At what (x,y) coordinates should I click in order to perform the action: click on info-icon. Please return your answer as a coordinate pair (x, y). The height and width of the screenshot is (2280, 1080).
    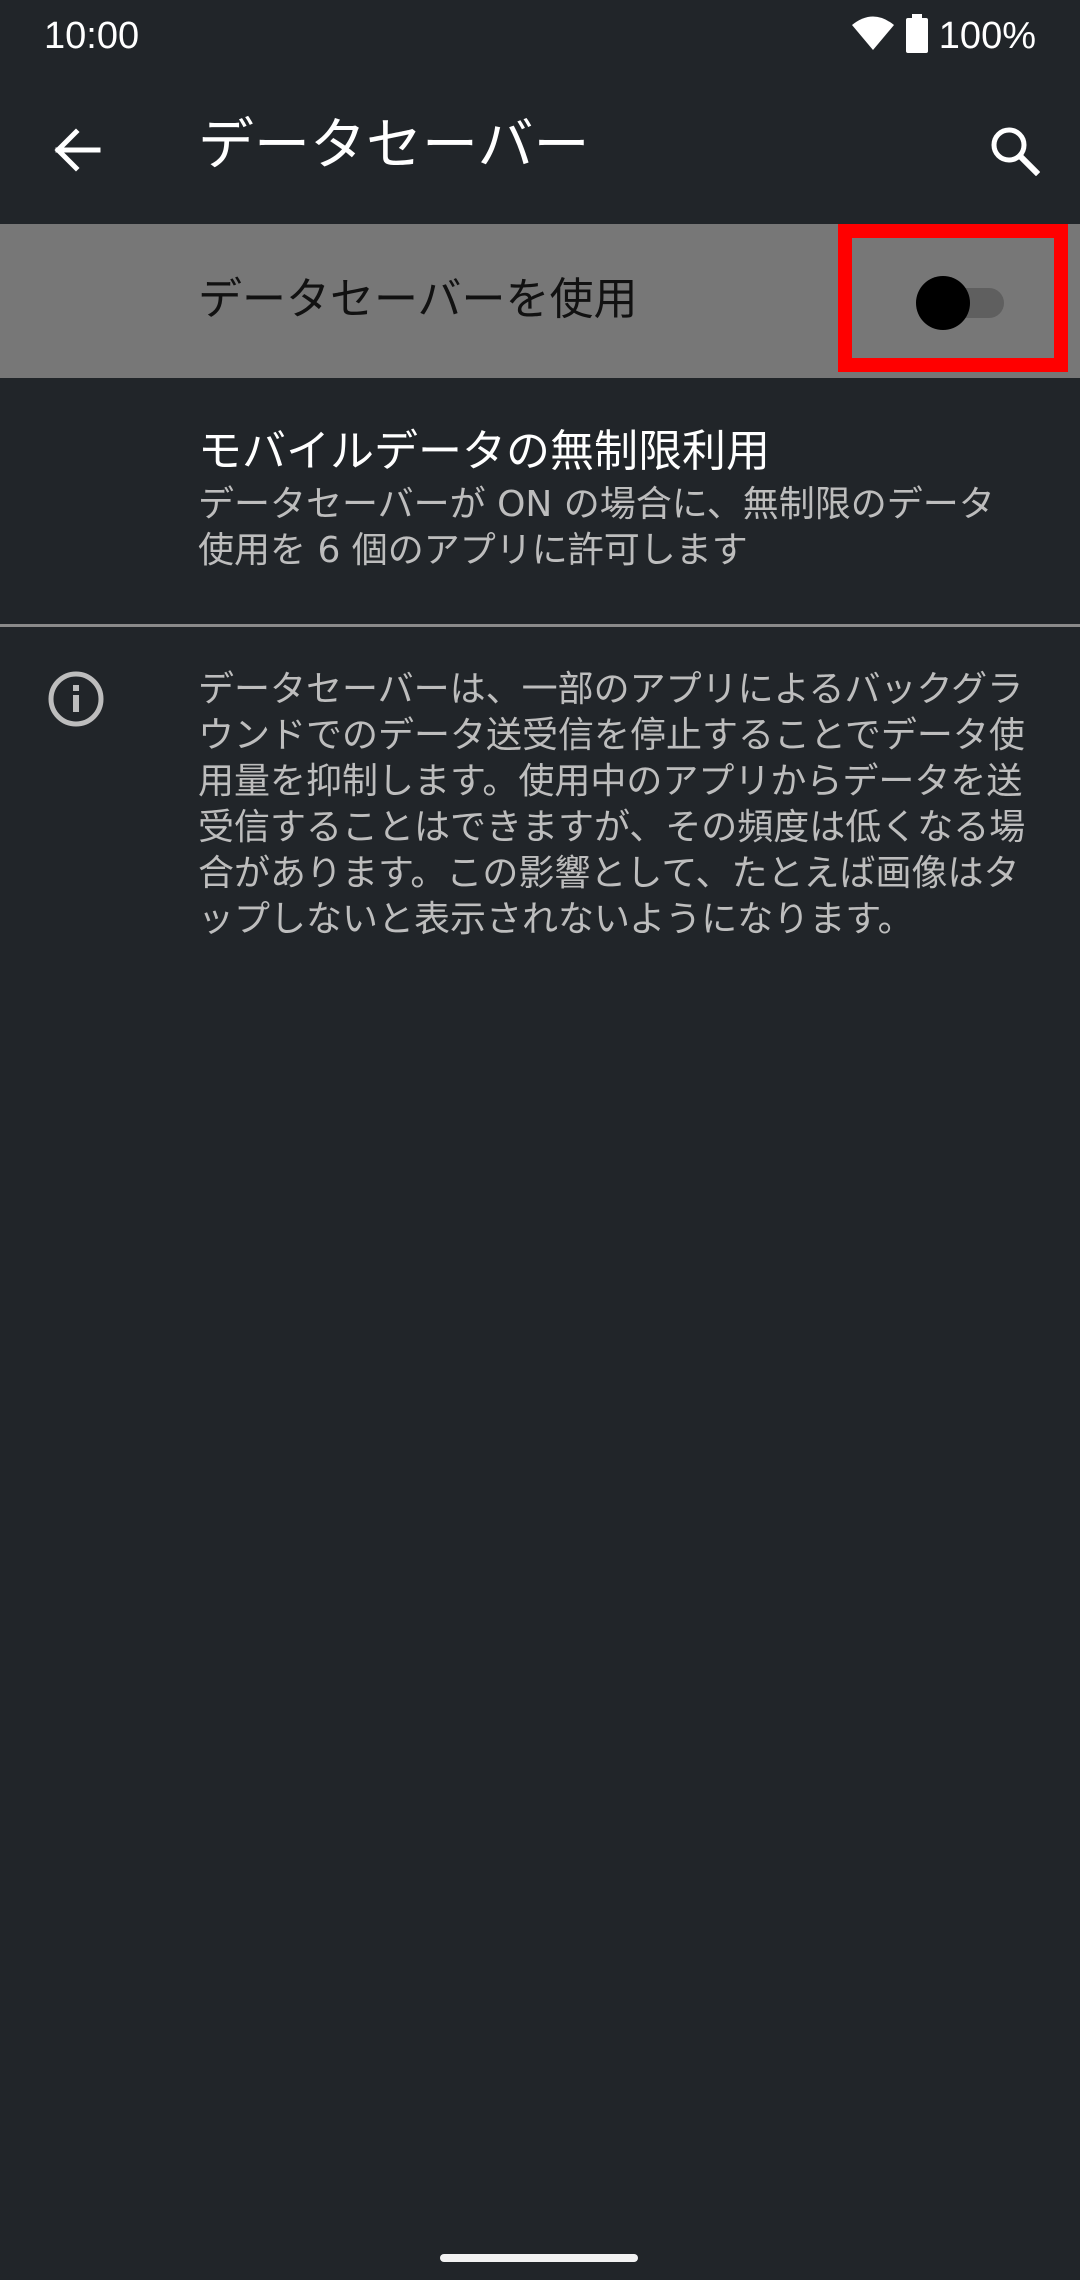
    Looking at the image, I should click on (76, 699).